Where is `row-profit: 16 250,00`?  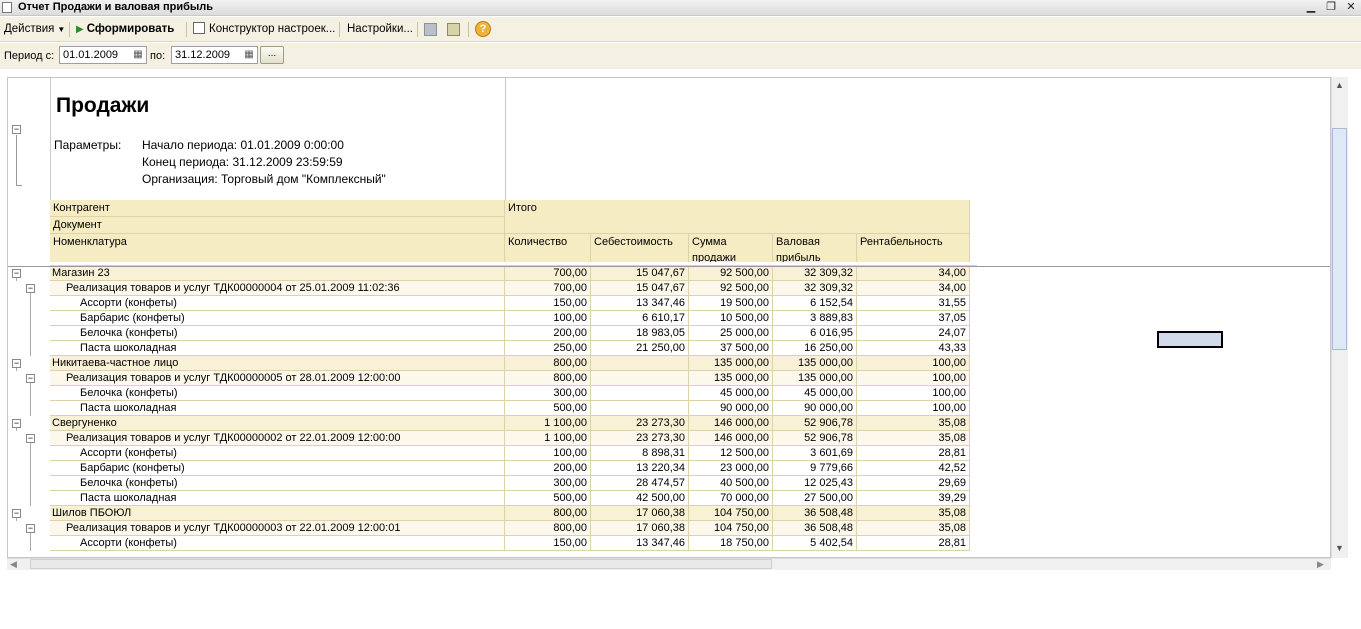 row-profit: 16 250,00 is located at coordinates (815, 348).